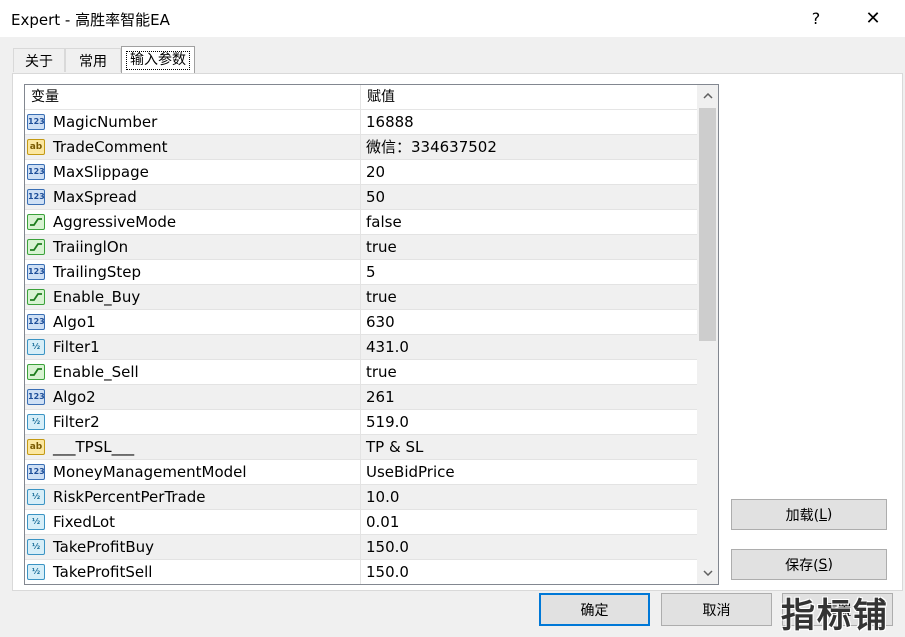 Image resolution: width=905 pixels, height=637 pixels. Describe the element at coordinates (382, 522) in the screenshot. I see `parameter-value: 0.01` at that location.